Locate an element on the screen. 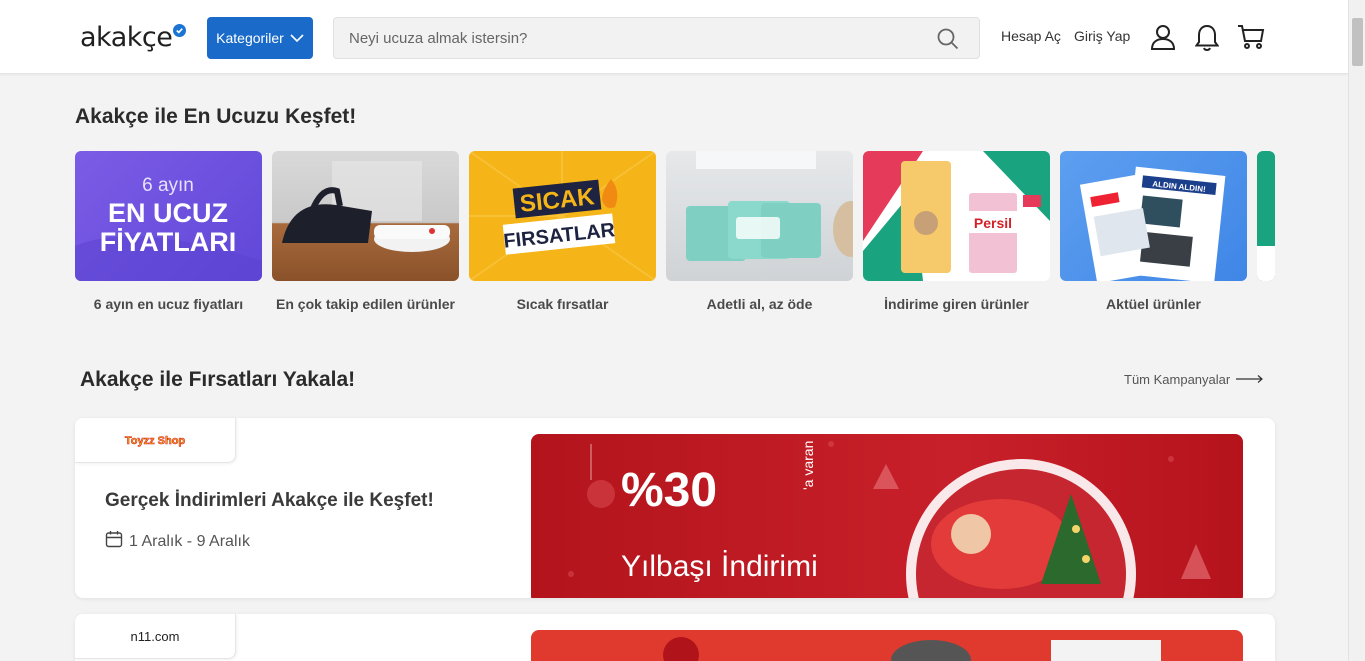 This screenshot has width=1365, height=661. tile-image: 6 ayın EN UCUZ FİYATLARI is located at coordinates (168, 228).